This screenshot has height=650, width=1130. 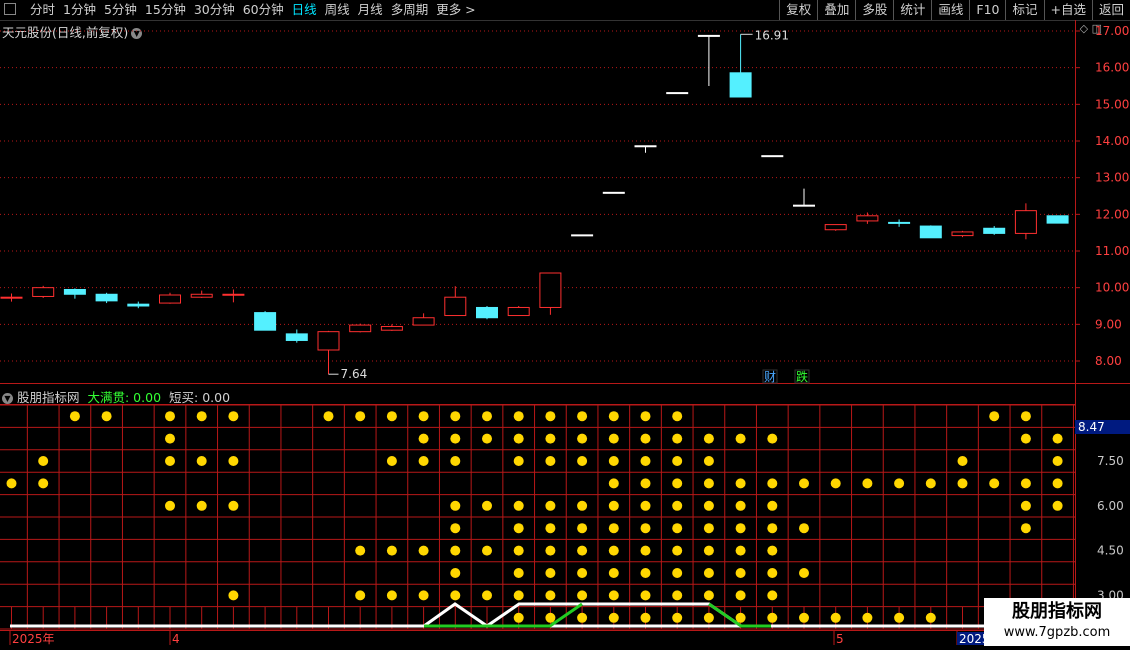 I want to click on event-marker: 财, so click(x=770, y=377).